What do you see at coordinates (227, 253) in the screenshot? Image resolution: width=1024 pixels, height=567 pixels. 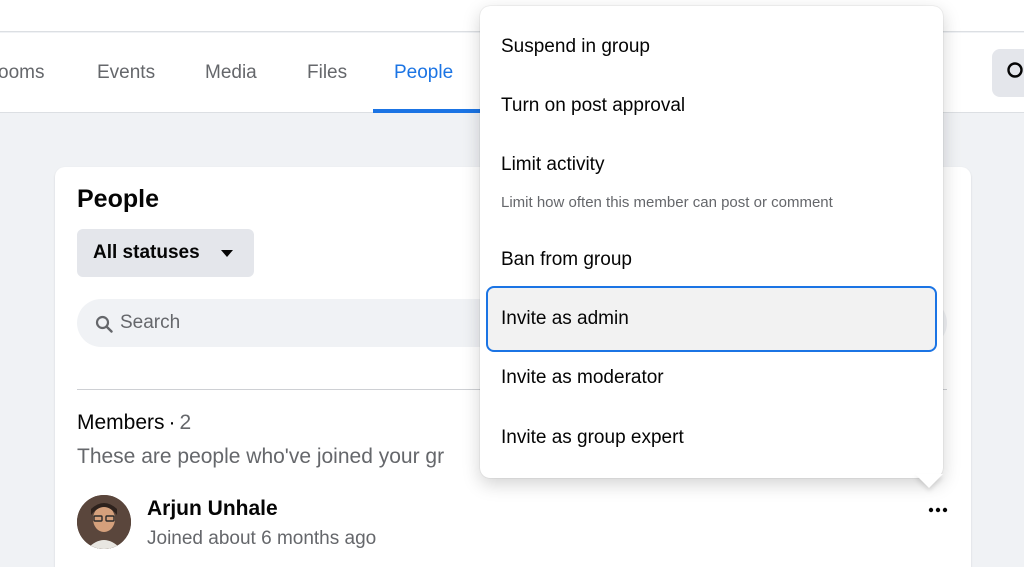 I see `caret-down-icon` at bounding box center [227, 253].